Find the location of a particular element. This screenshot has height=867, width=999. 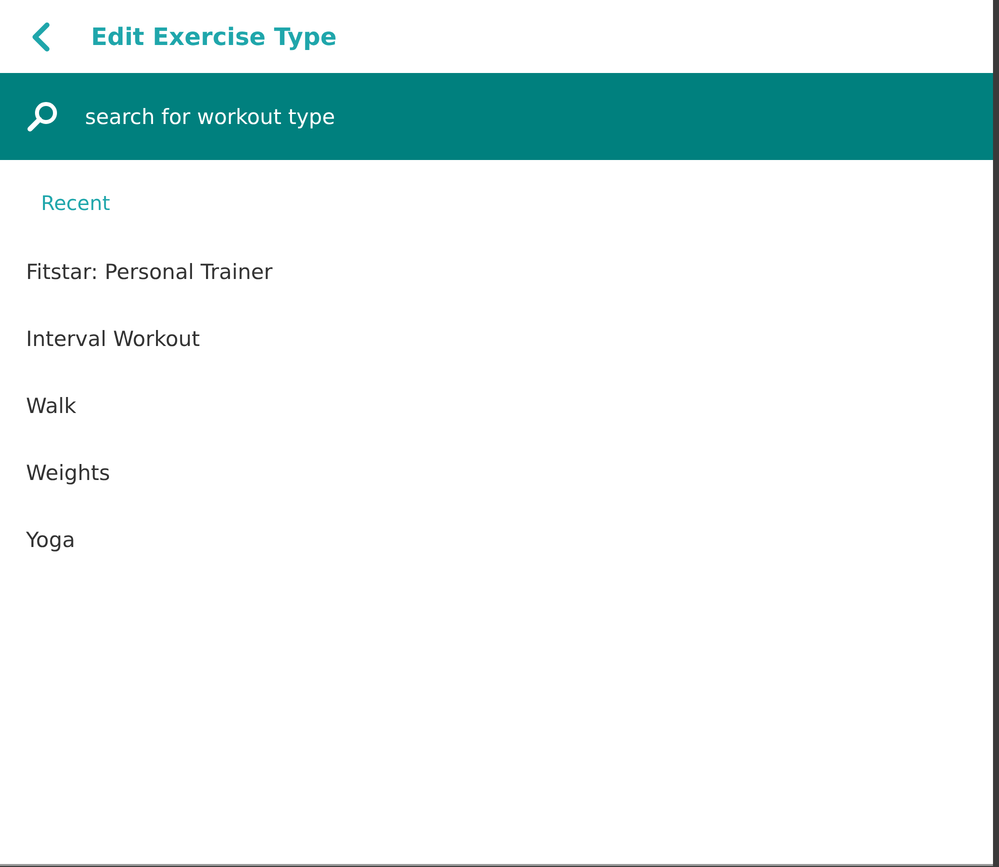

page-title: Edit Exercise Type is located at coordinates (214, 36).